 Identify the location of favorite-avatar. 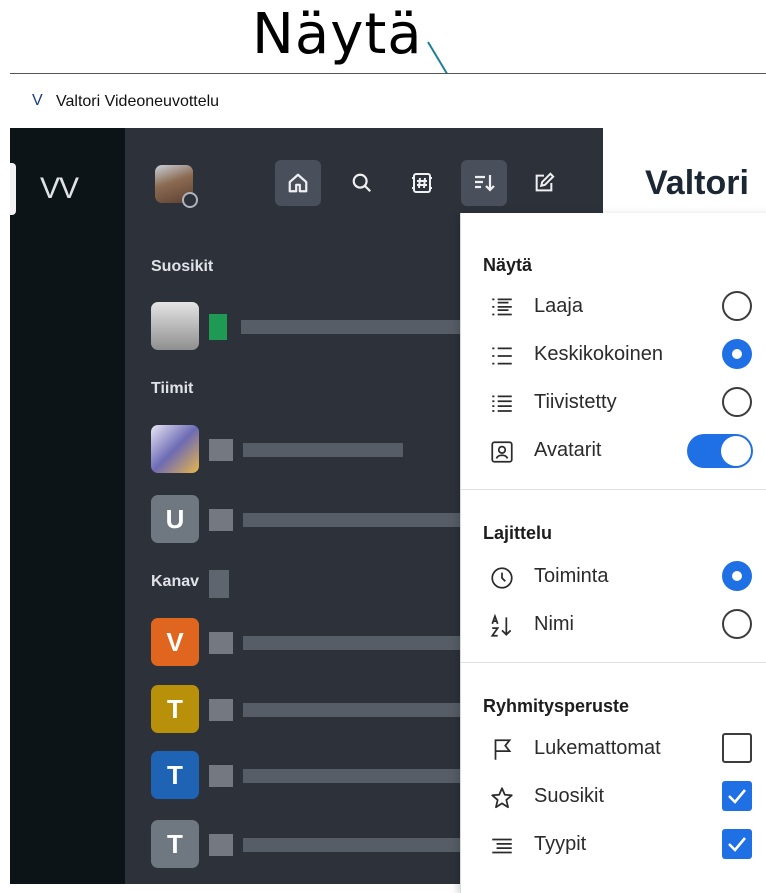
(175, 326).